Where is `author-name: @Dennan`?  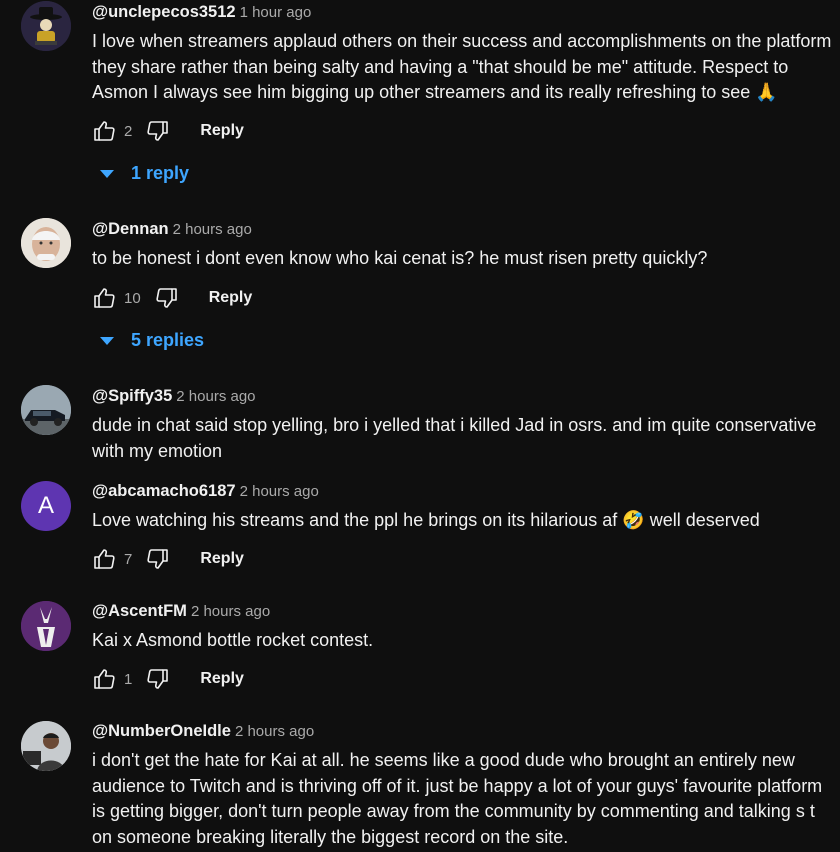
author-name: @Dennan is located at coordinates (130, 229).